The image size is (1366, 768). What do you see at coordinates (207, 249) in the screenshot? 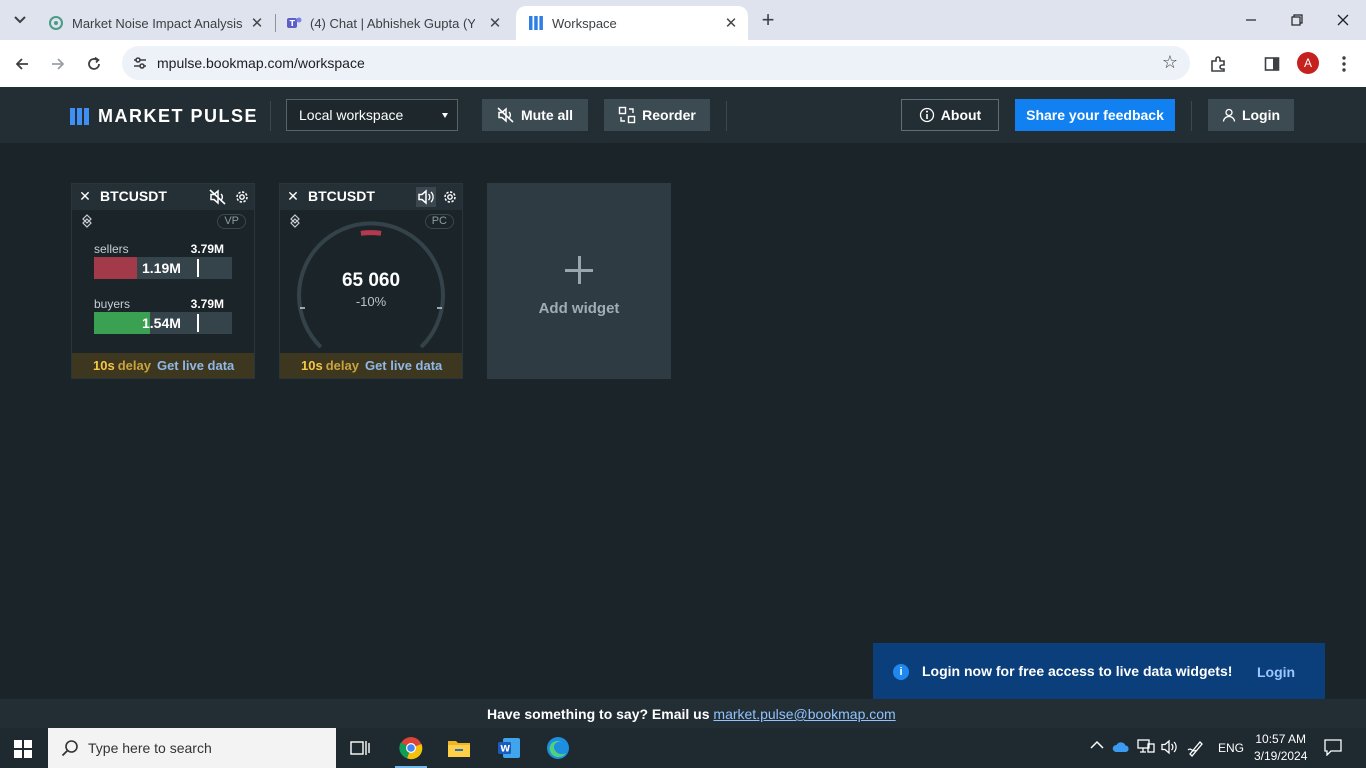
I see `sellers-total: 3.79M` at bounding box center [207, 249].